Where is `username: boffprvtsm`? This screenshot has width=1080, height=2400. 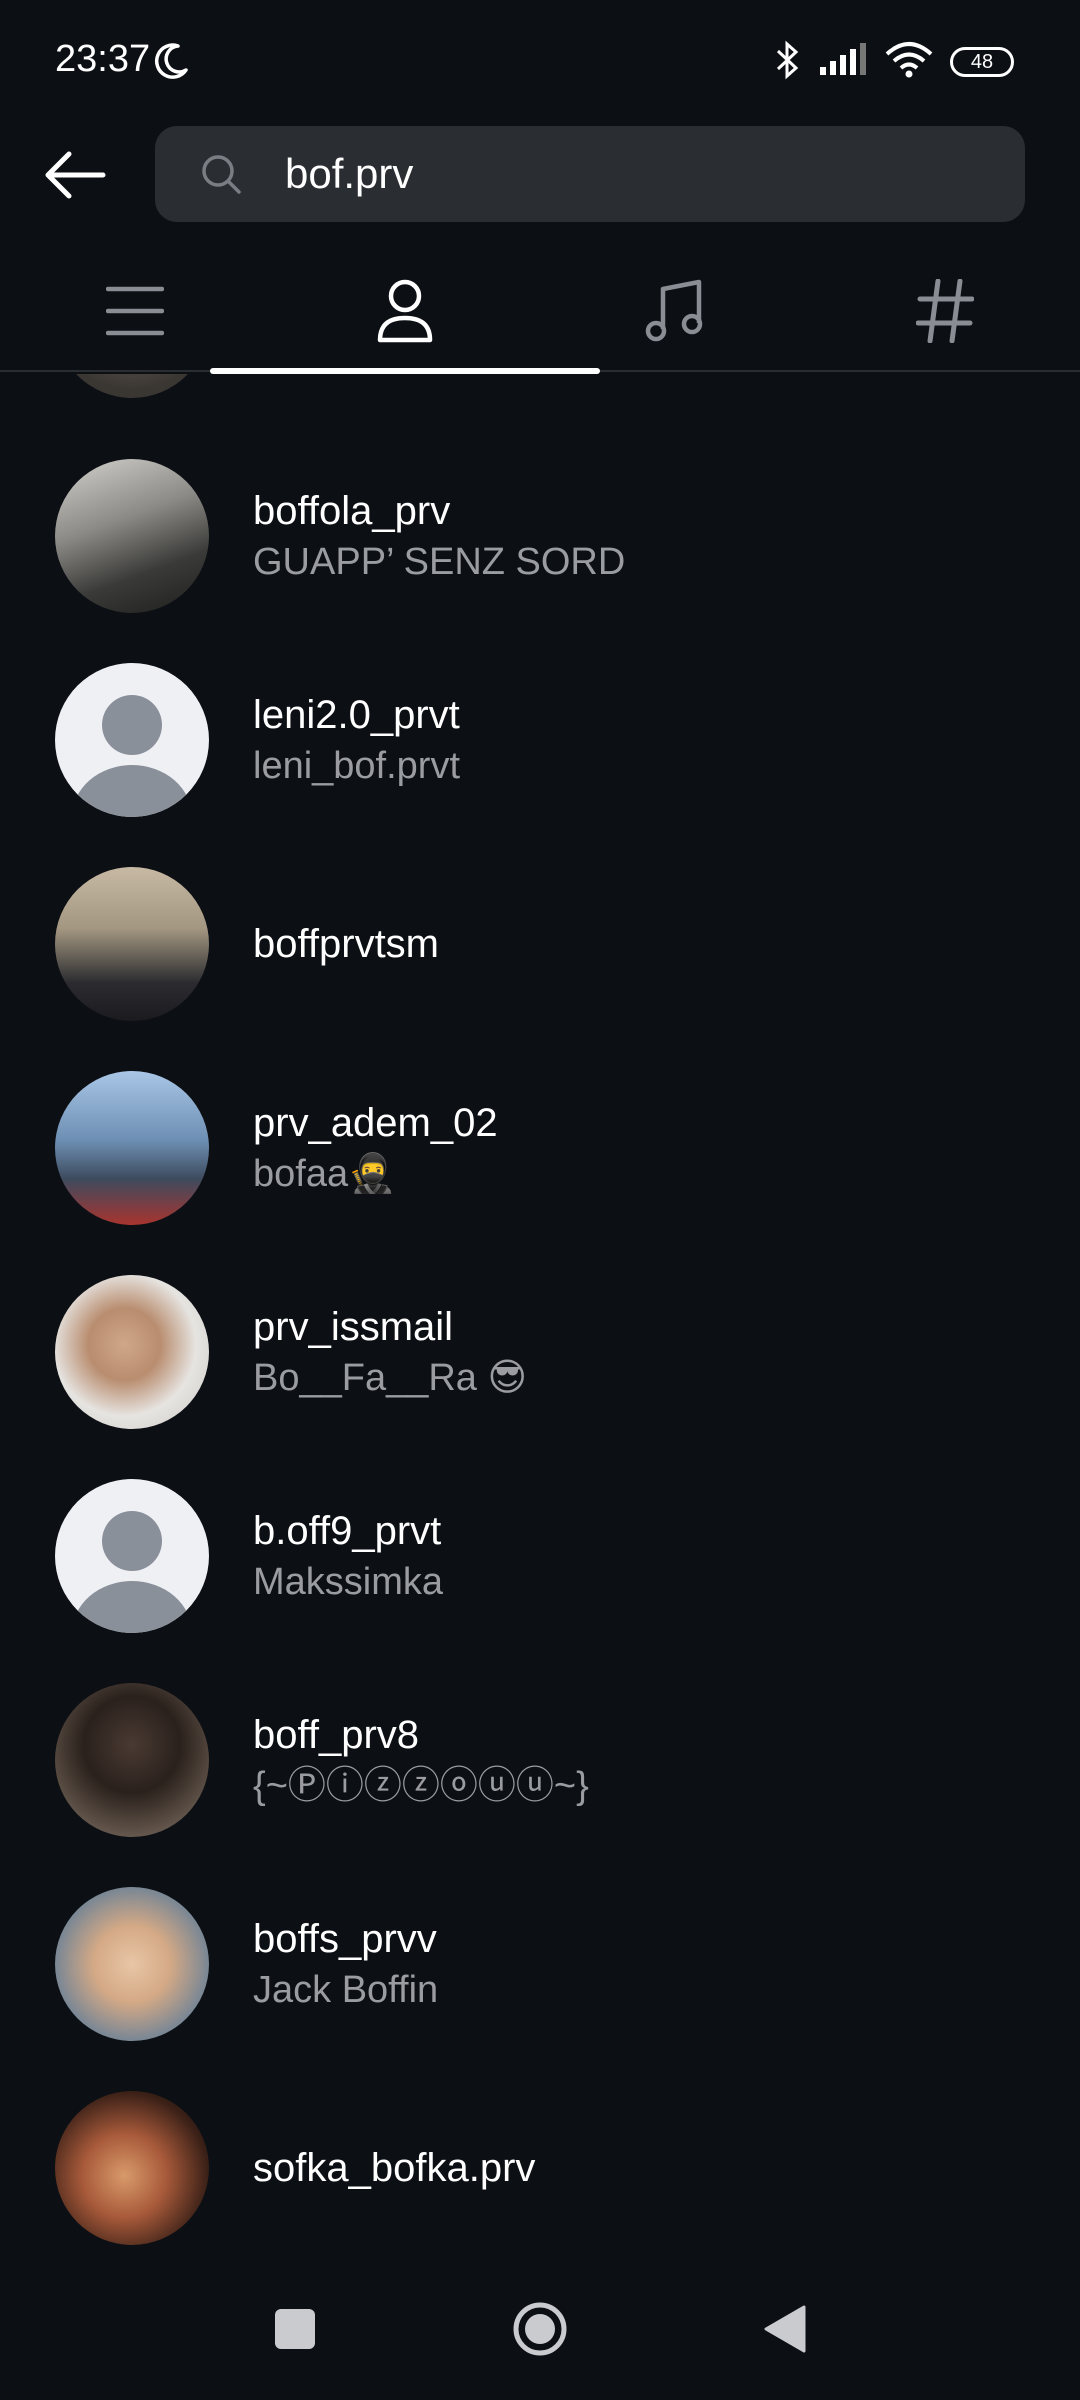
username: boffprvtsm is located at coordinates (346, 944).